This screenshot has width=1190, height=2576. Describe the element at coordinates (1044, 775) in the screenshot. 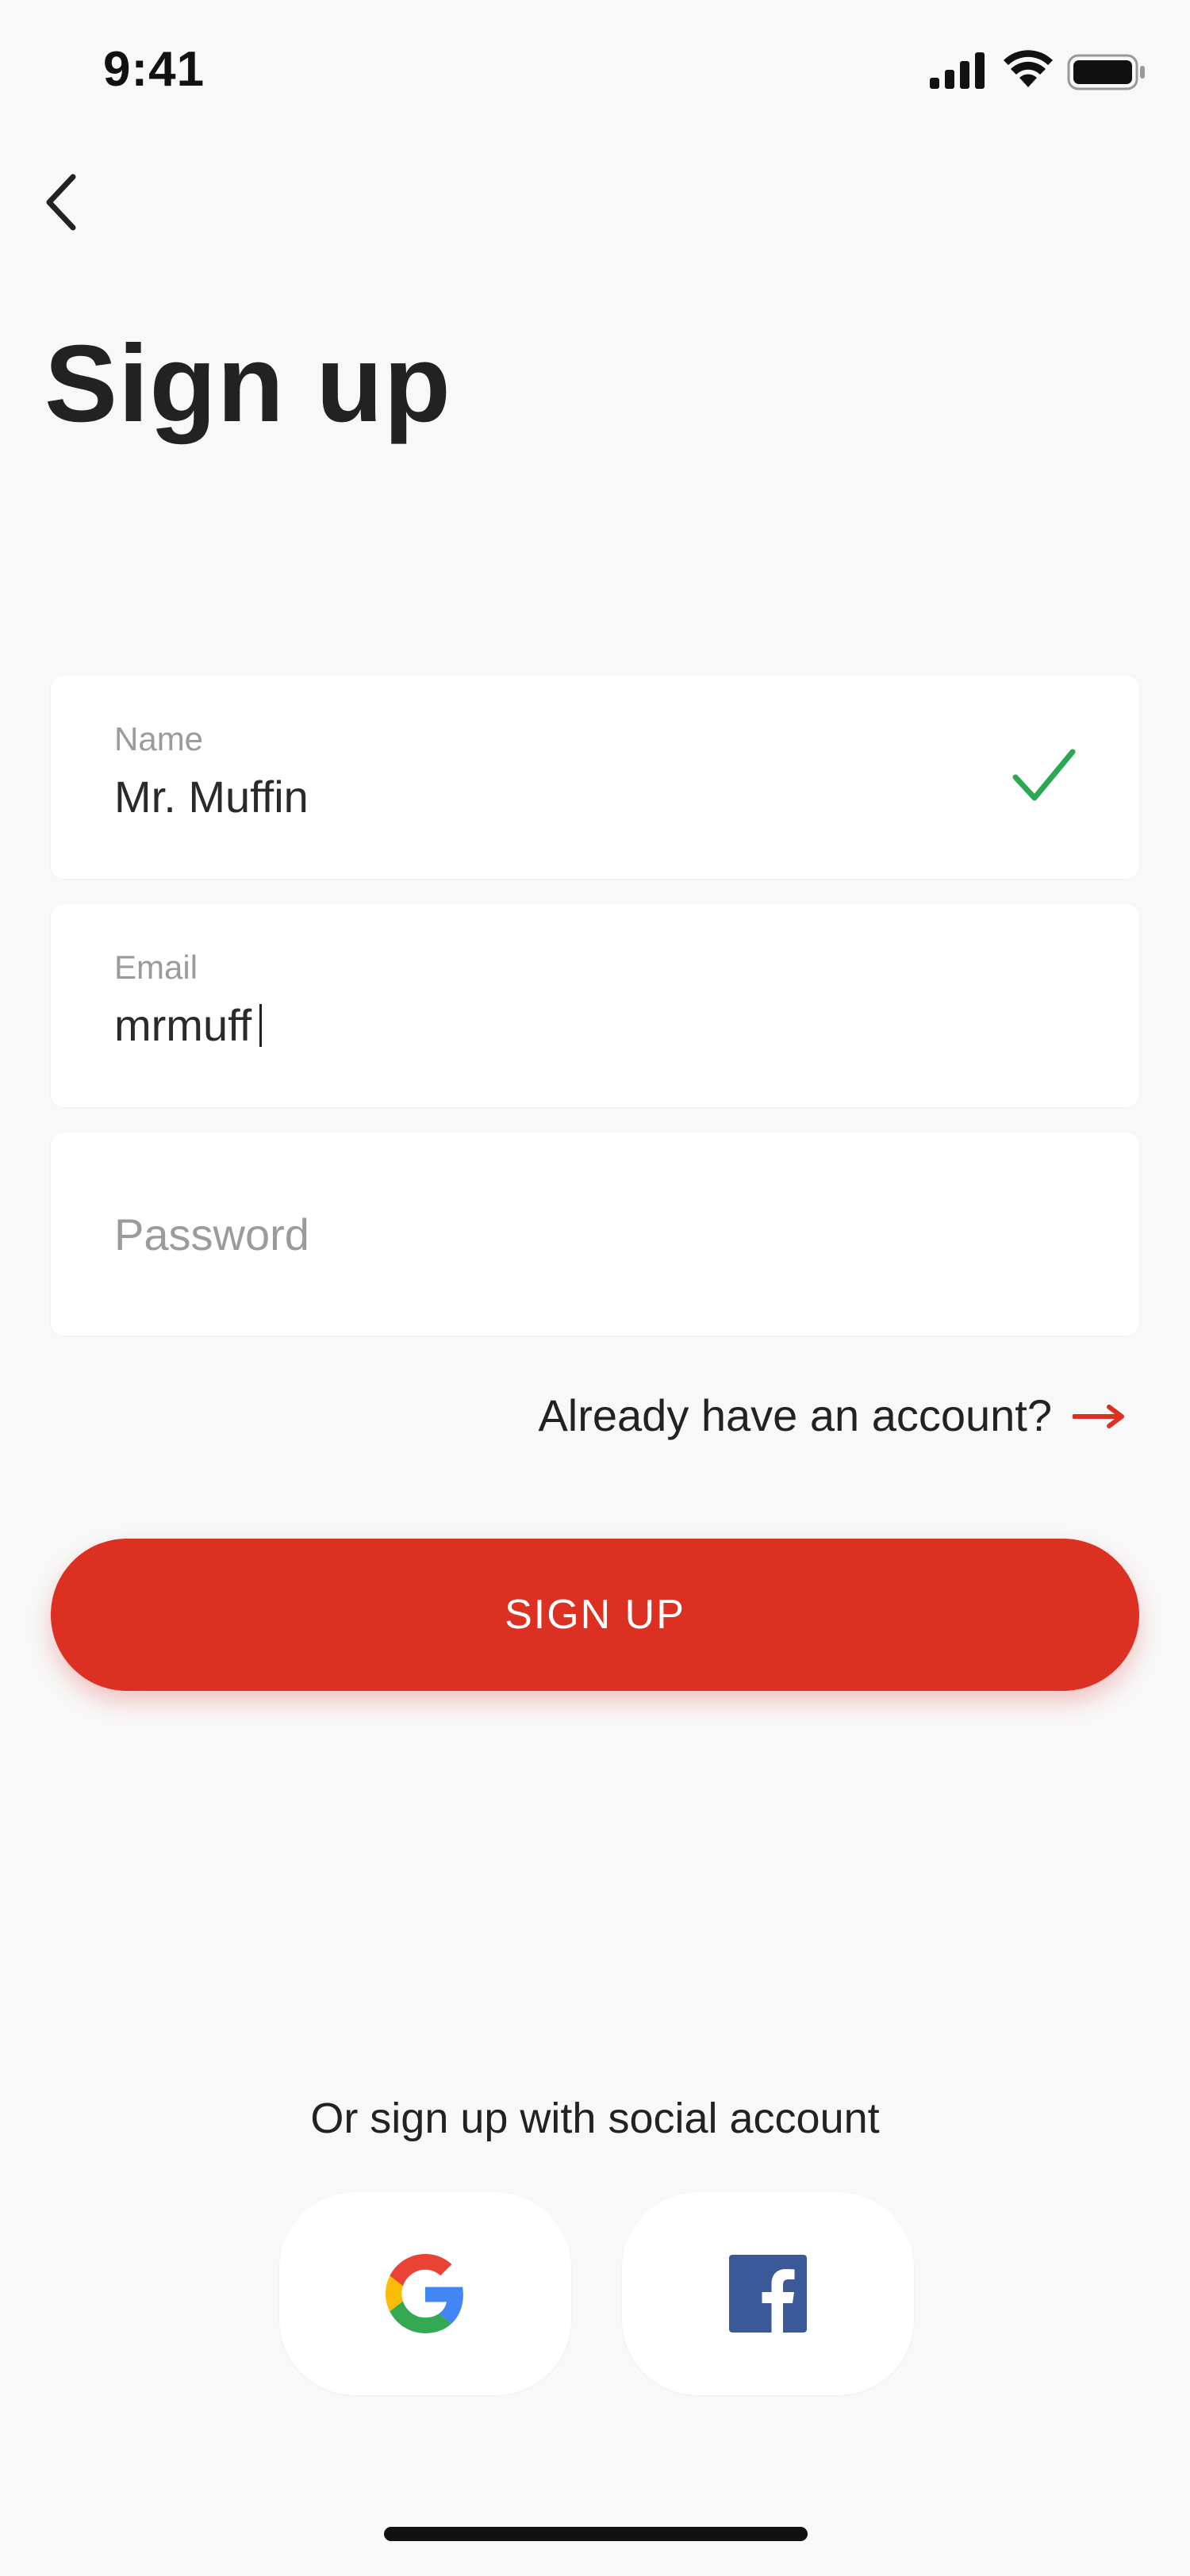

I see `checkmark-icon` at that location.